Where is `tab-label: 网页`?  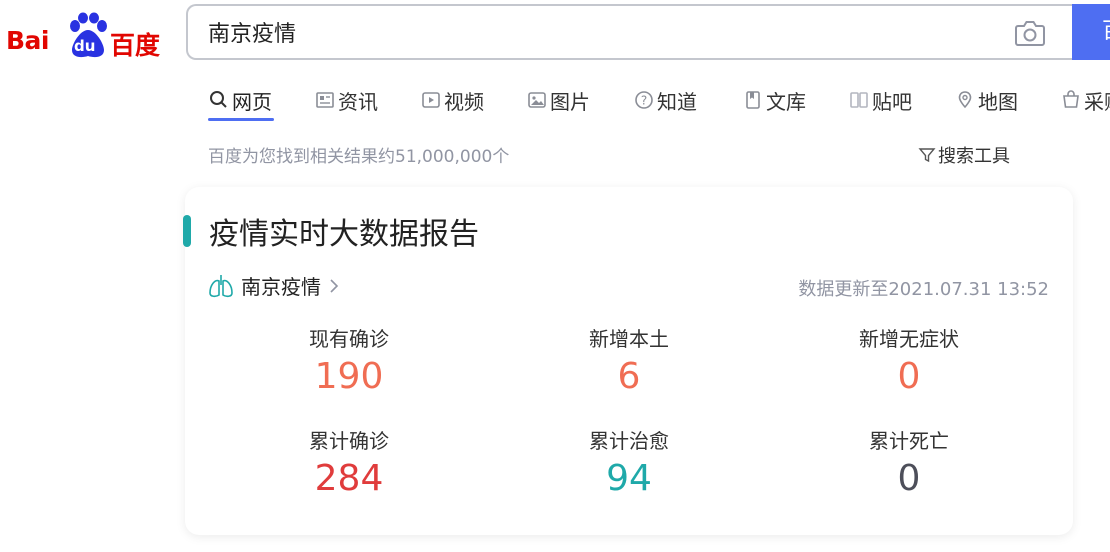
tab-label: 网页 is located at coordinates (252, 101).